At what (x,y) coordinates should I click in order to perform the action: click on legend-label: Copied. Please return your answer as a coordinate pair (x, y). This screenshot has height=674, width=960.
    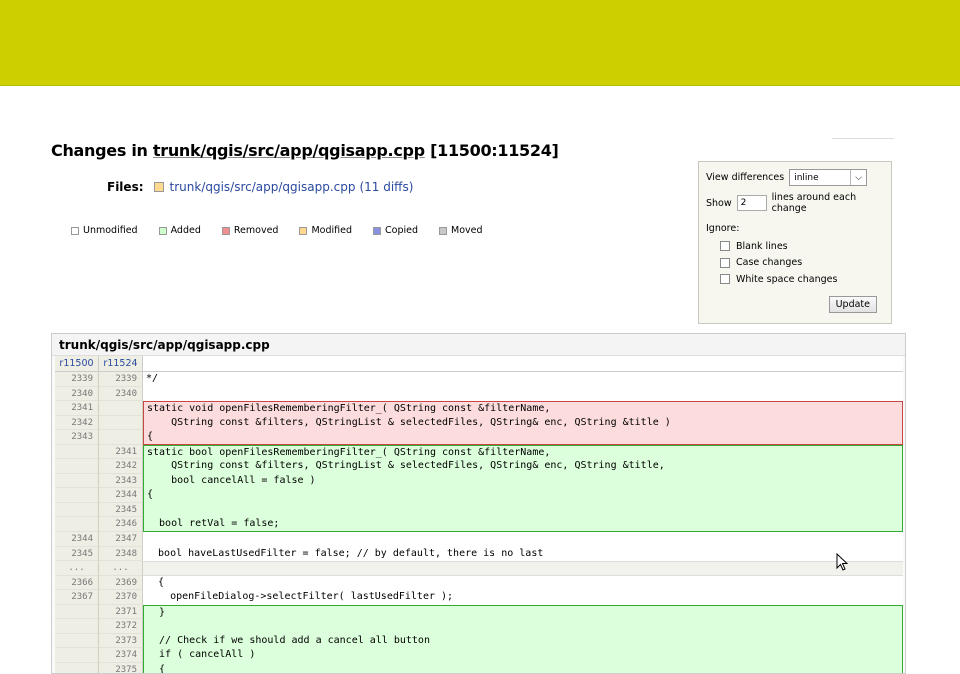
    Looking at the image, I should click on (401, 230).